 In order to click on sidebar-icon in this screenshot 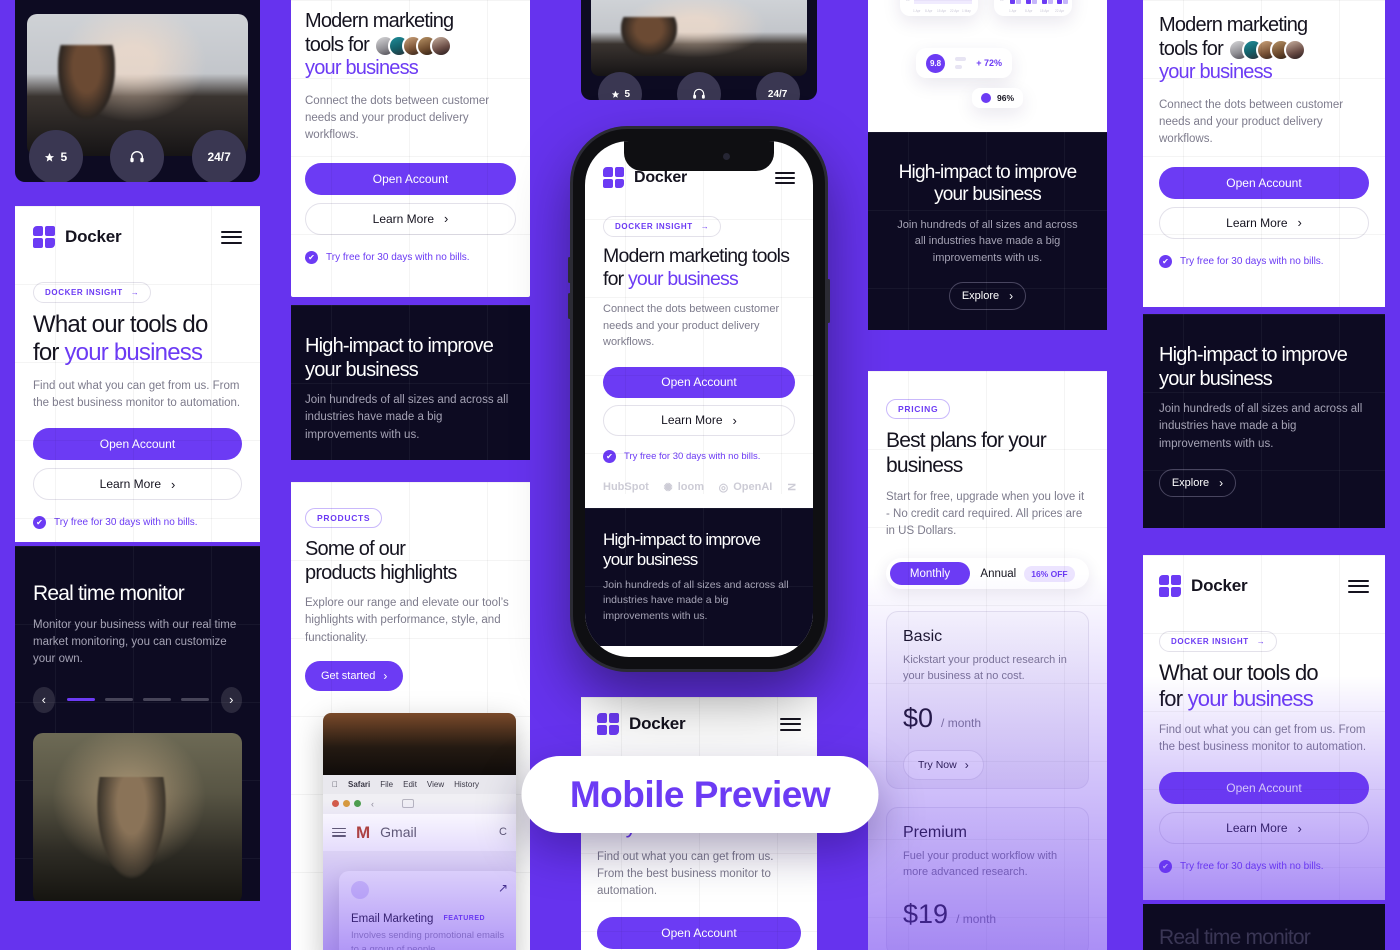, I will do `click(408, 804)`.